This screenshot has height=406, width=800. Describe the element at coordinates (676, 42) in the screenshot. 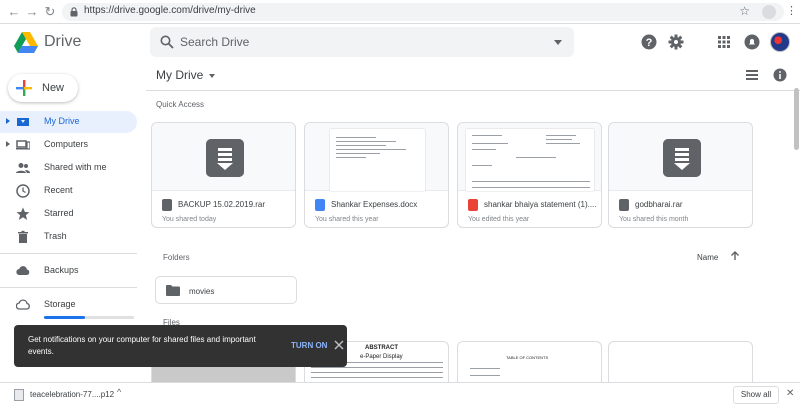

I see `settings-gear-icon` at that location.